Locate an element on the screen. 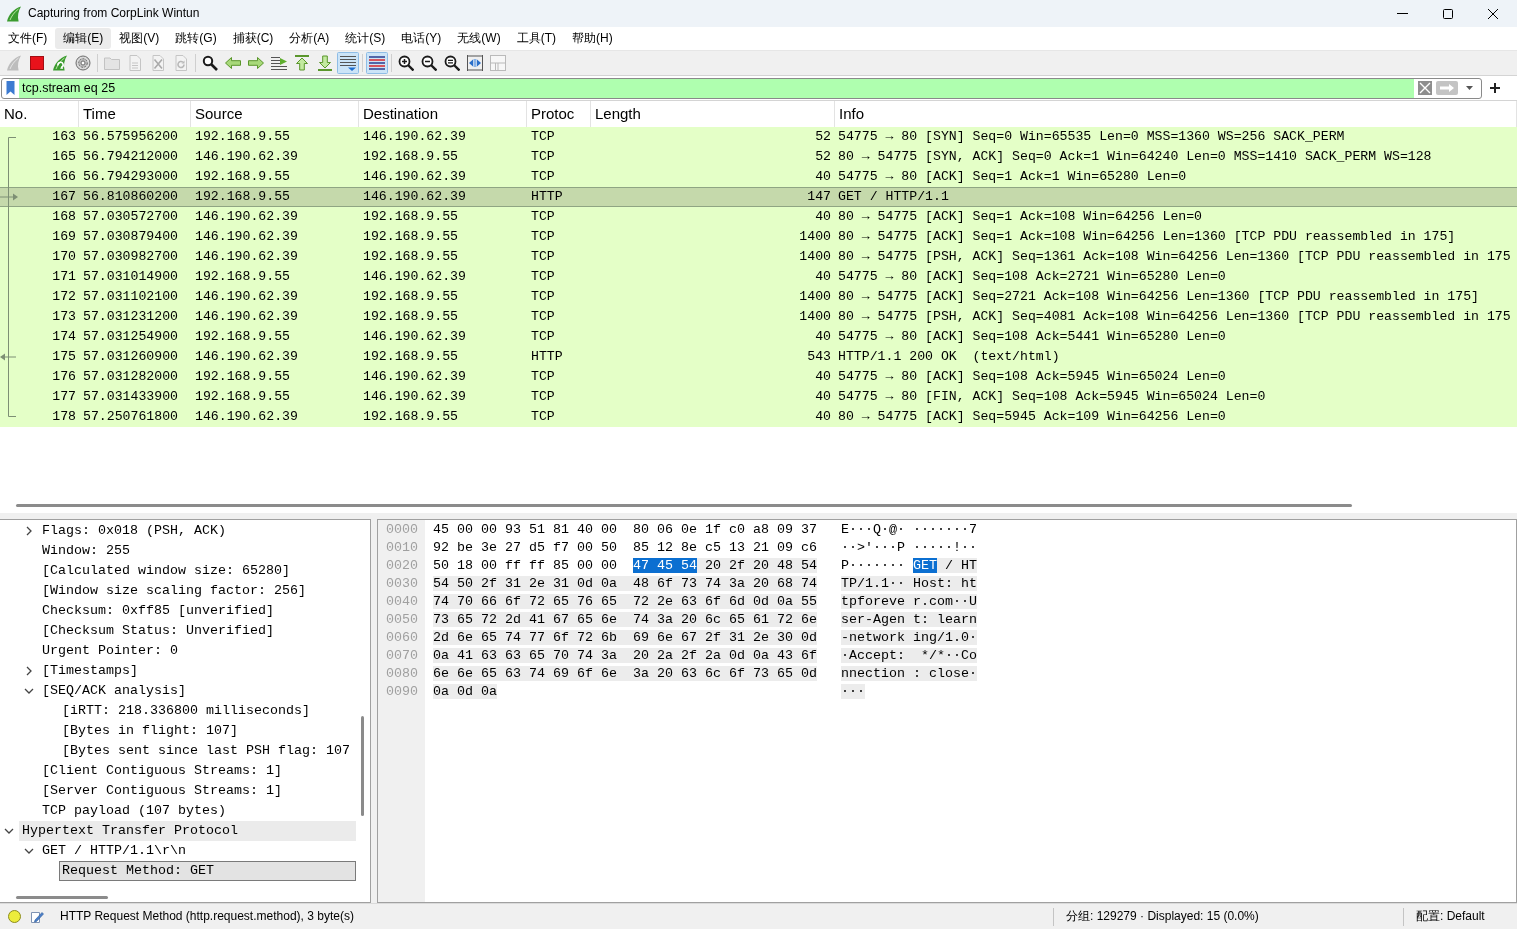  lines-down-icon is located at coordinates (347, 63).